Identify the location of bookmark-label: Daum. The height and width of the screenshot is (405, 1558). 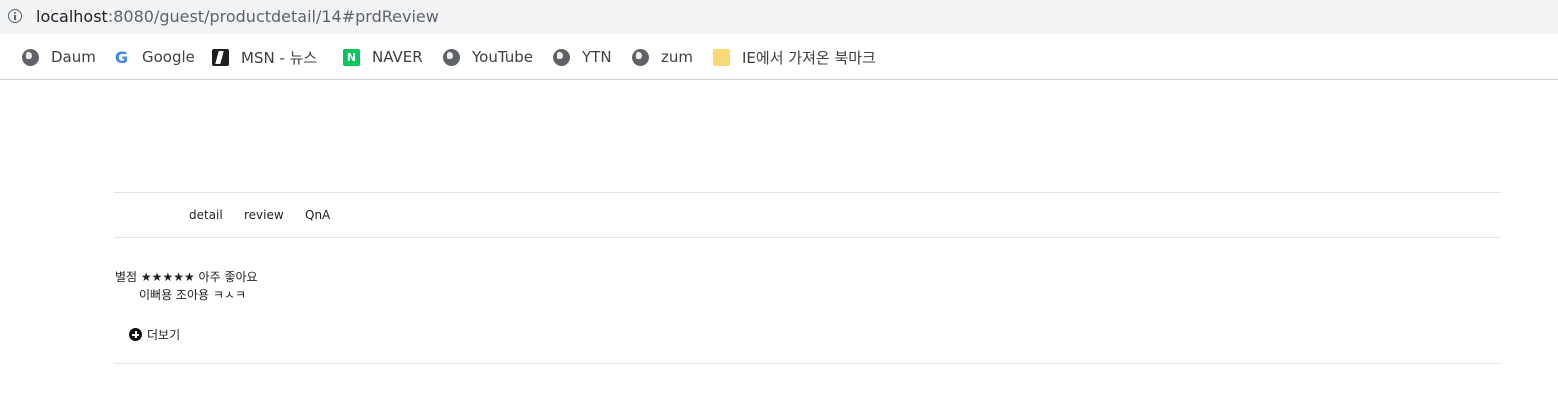
(73, 57).